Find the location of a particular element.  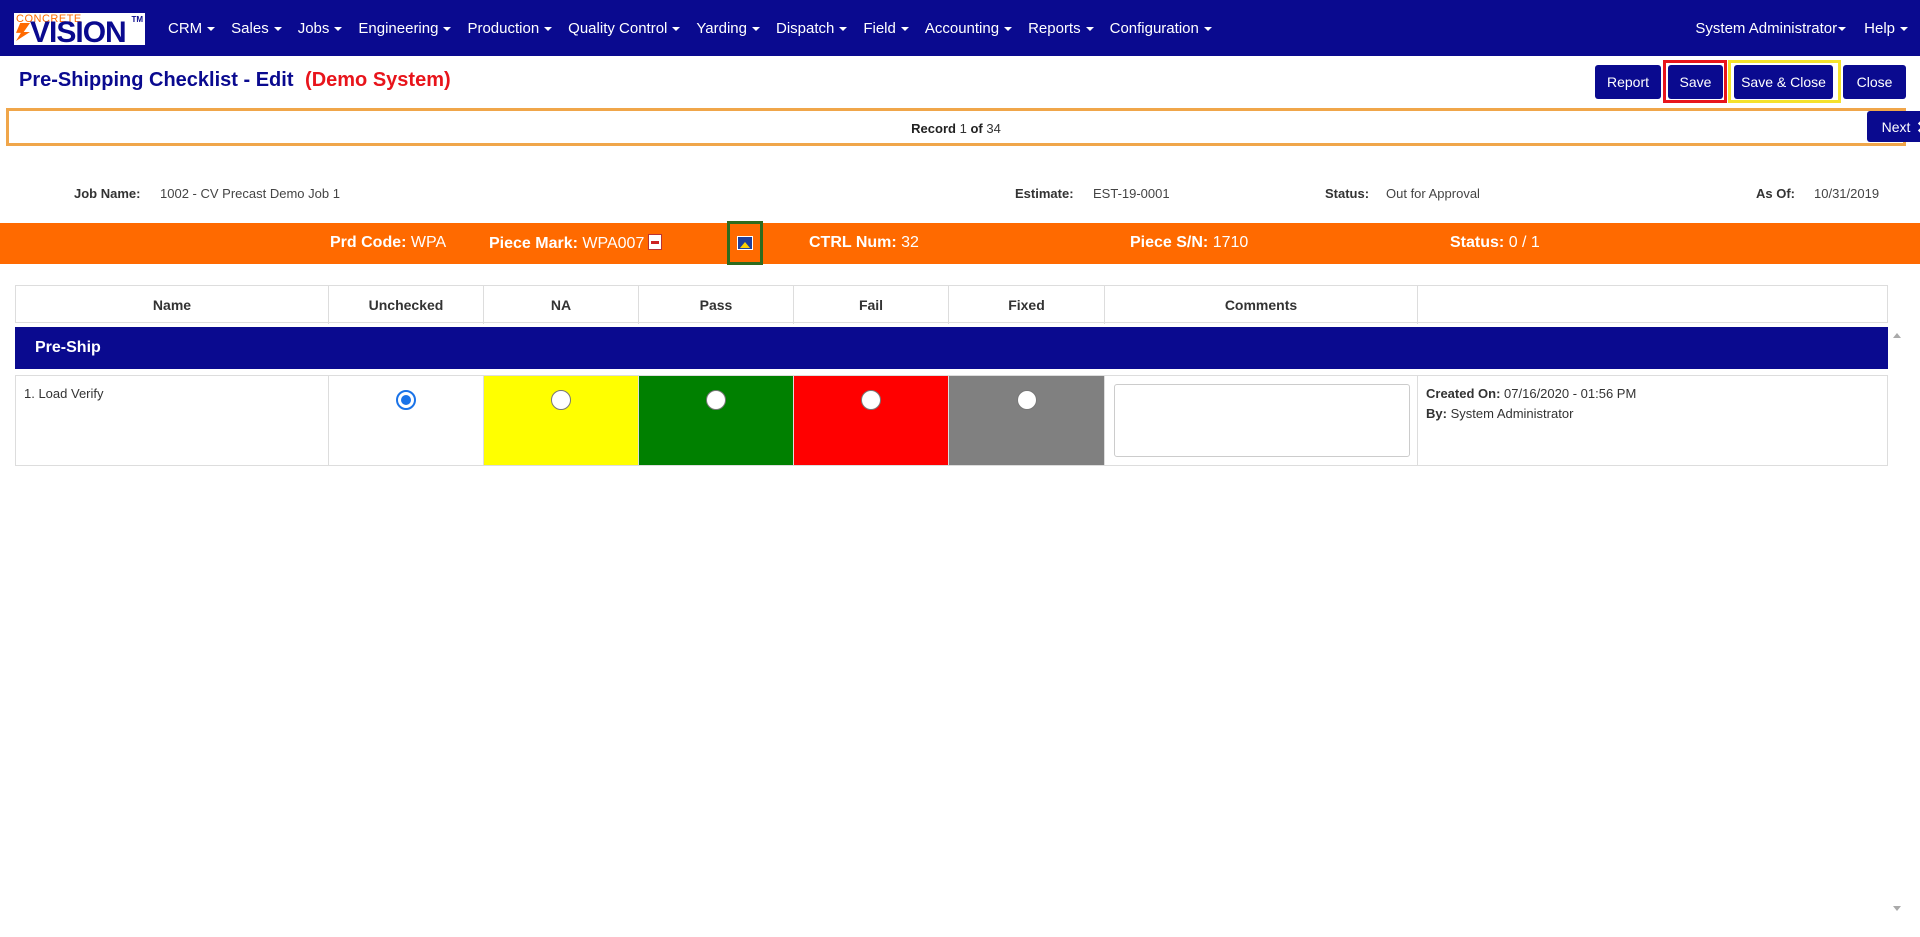

nav-engineering: Engineering is located at coordinates (405, 28).